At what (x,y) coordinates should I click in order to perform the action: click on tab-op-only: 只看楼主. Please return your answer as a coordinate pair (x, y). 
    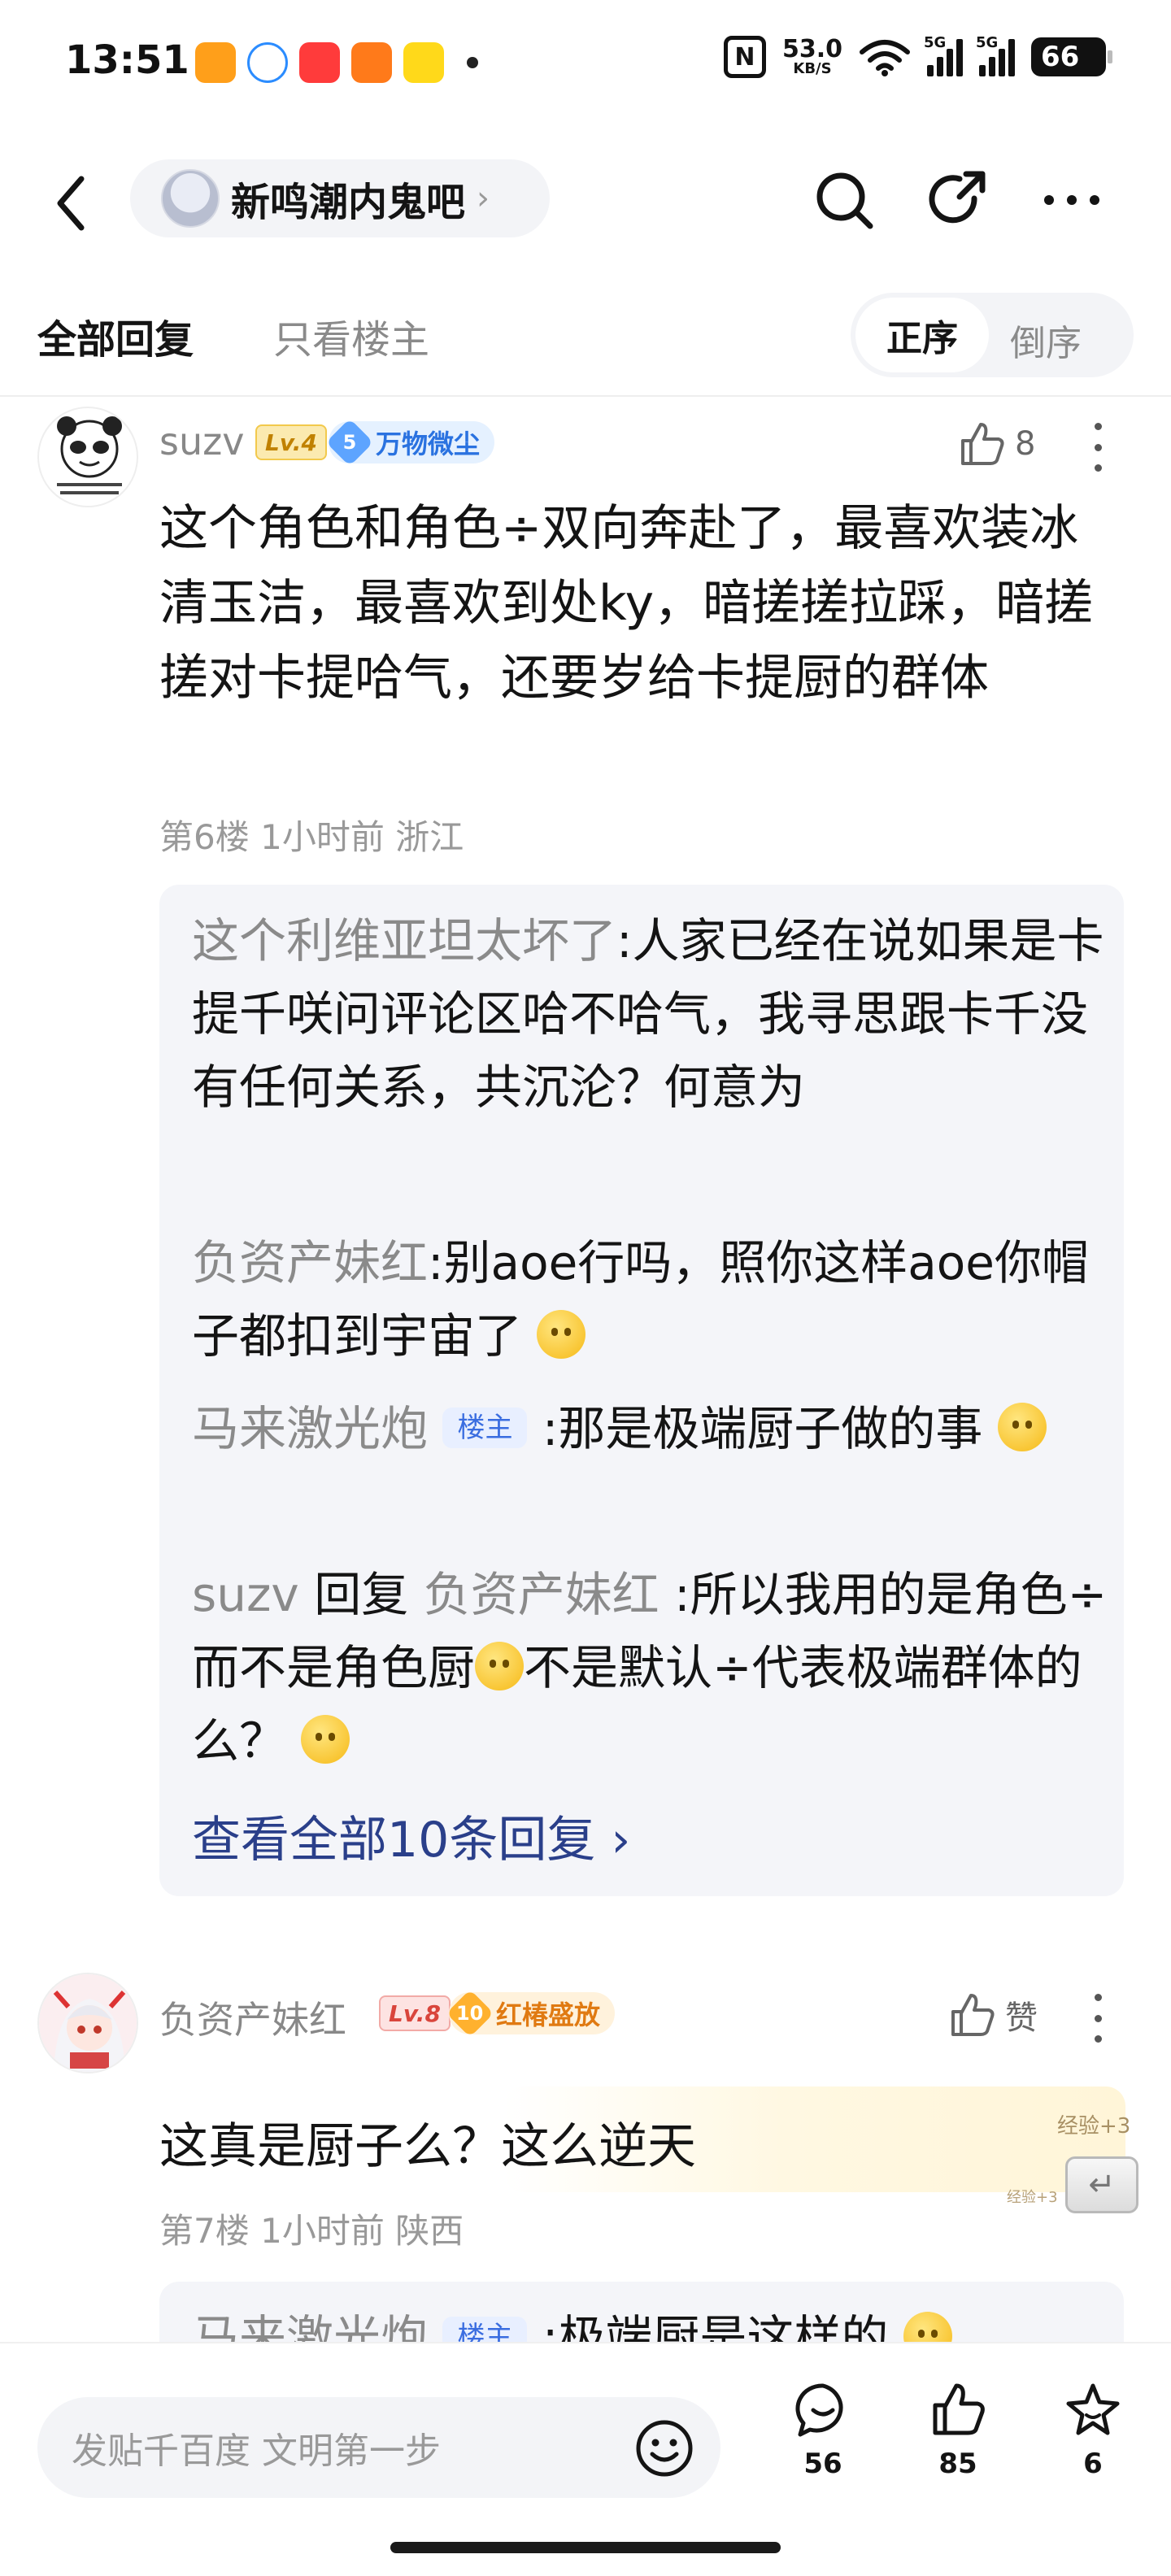
    Looking at the image, I should click on (351, 335).